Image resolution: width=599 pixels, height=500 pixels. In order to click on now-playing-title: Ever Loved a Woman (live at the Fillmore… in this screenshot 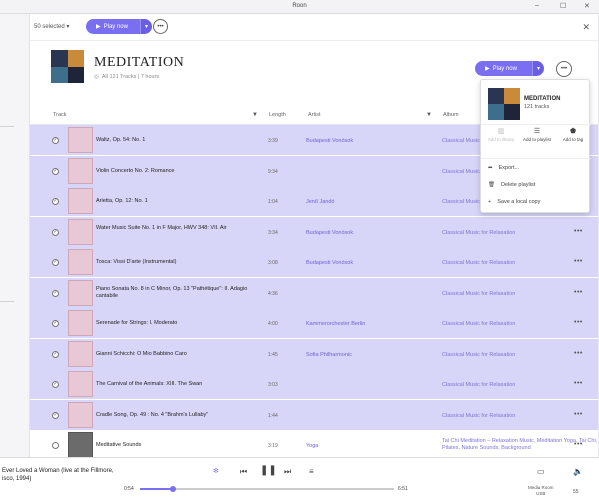, I will do `click(58, 475)`.